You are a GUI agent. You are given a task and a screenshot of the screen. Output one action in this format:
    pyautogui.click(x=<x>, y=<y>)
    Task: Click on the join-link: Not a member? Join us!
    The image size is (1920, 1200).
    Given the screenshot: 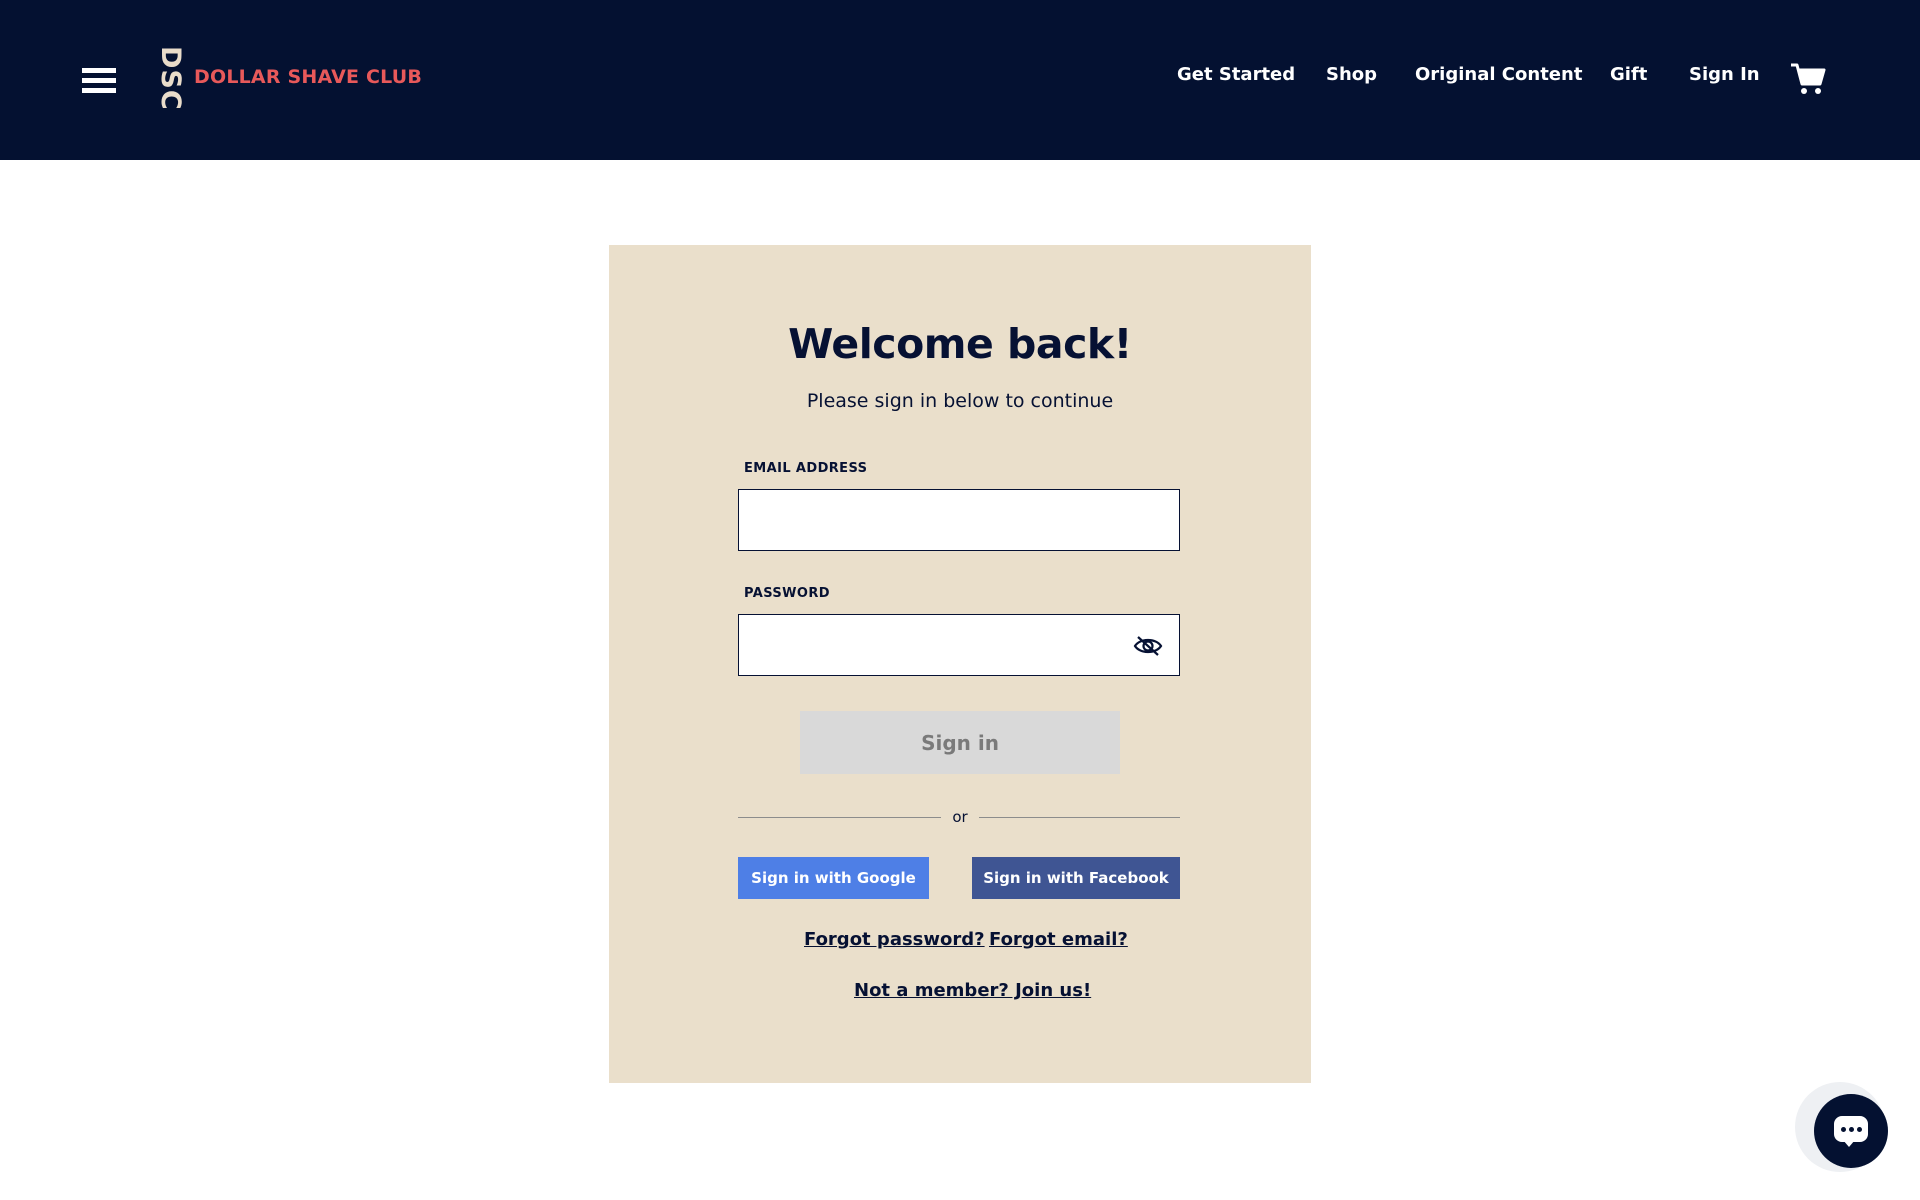 What is the action you would take?
    pyautogui.click(x=972, y=990)
    